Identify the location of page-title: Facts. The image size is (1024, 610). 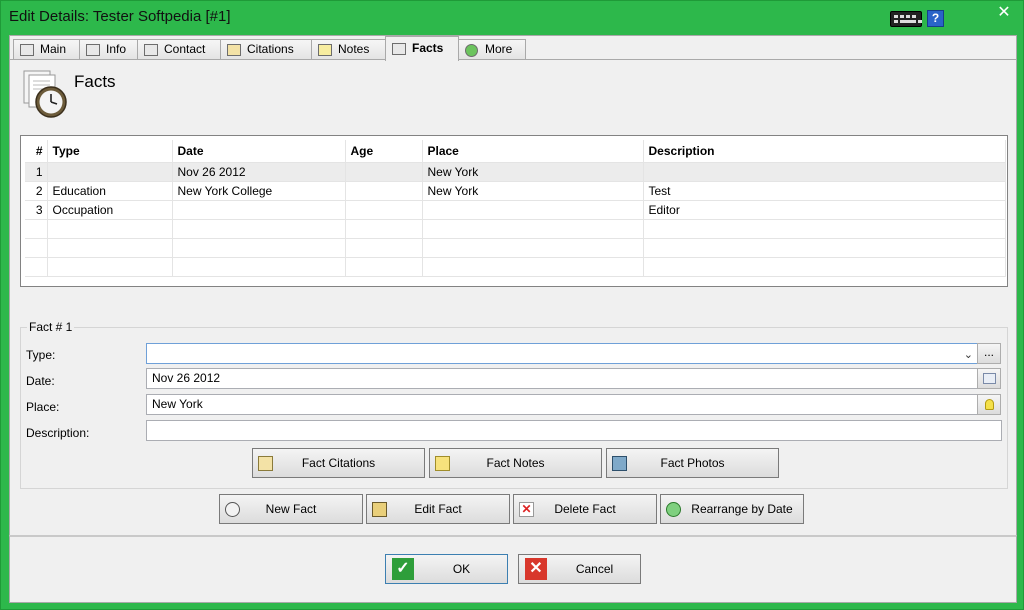
(95, 81).